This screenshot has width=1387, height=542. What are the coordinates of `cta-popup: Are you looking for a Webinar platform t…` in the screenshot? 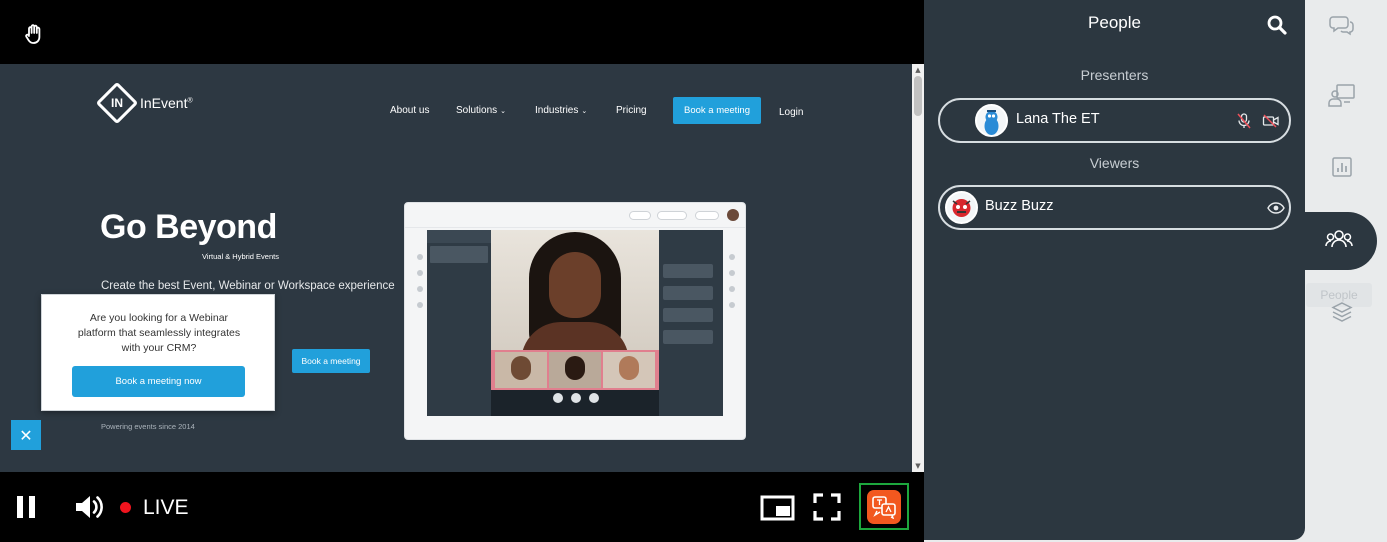 It's located at (158, 352).